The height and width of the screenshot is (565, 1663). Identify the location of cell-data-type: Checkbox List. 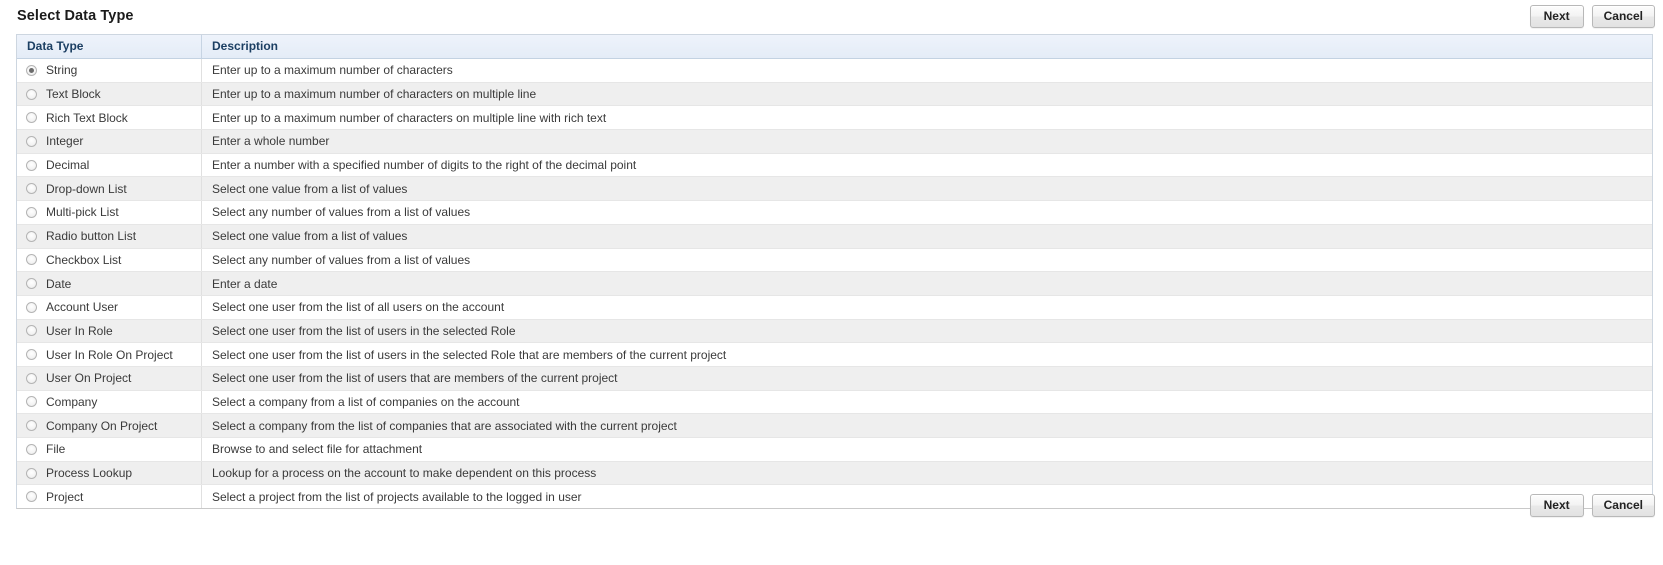
(109, 260).